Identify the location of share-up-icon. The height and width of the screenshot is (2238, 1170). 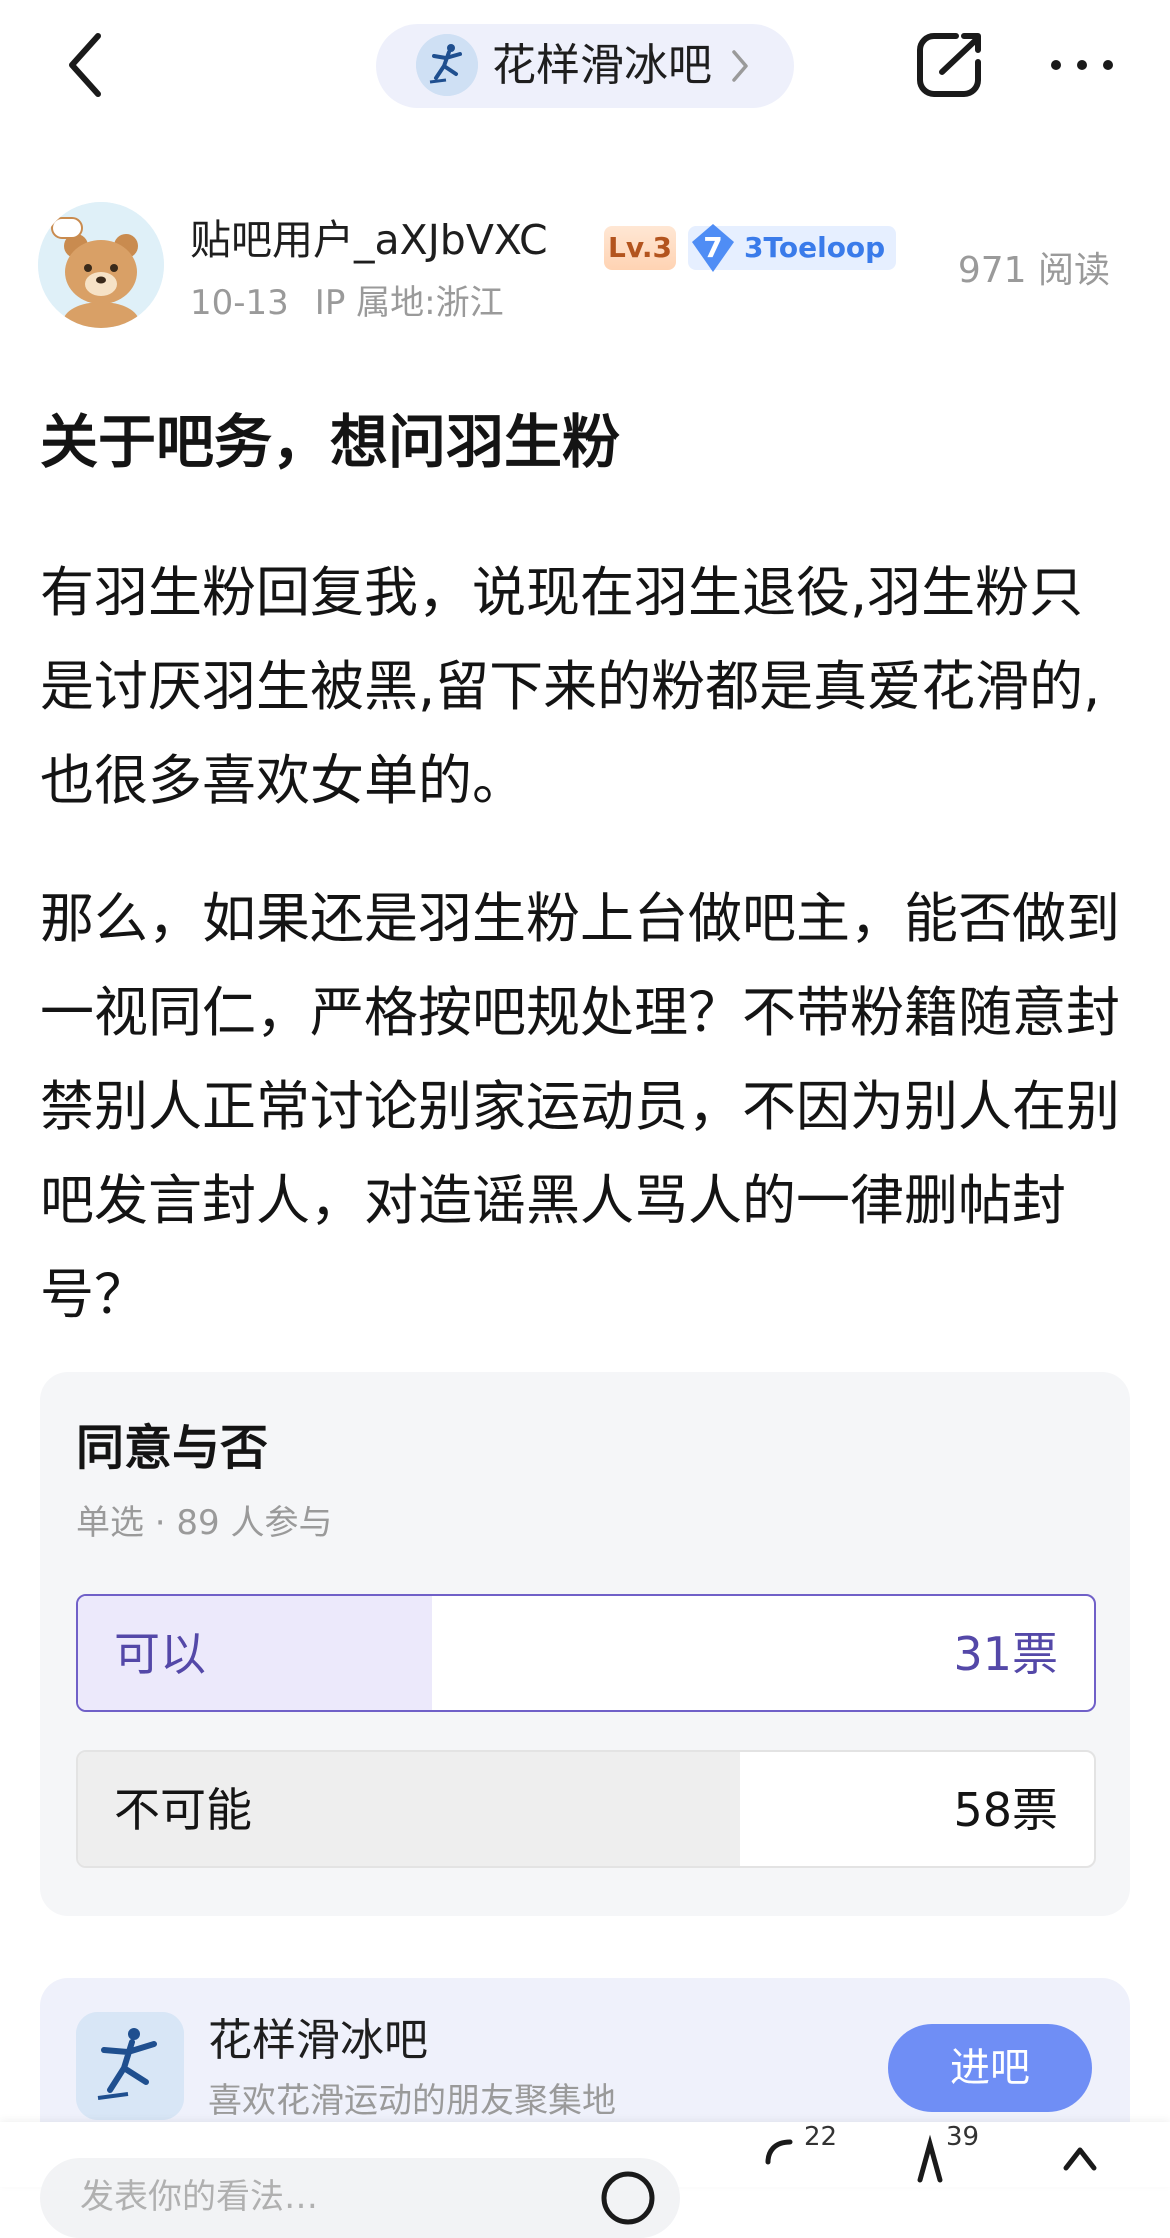
(1080, 2160).